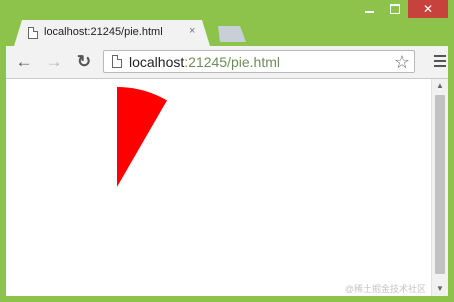  What do you see at coordinates (369, 9) in the screenshot?
I see `minimize-button` at bounding box center [369, 9].